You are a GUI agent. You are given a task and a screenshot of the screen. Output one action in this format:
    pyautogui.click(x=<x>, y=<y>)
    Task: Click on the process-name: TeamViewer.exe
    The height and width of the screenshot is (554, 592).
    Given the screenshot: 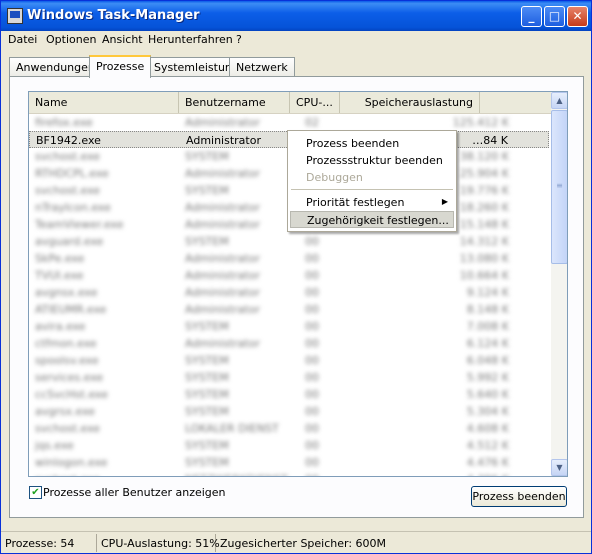 What is the action you would take?
    pyautogui.click(x=79, y=224)
    